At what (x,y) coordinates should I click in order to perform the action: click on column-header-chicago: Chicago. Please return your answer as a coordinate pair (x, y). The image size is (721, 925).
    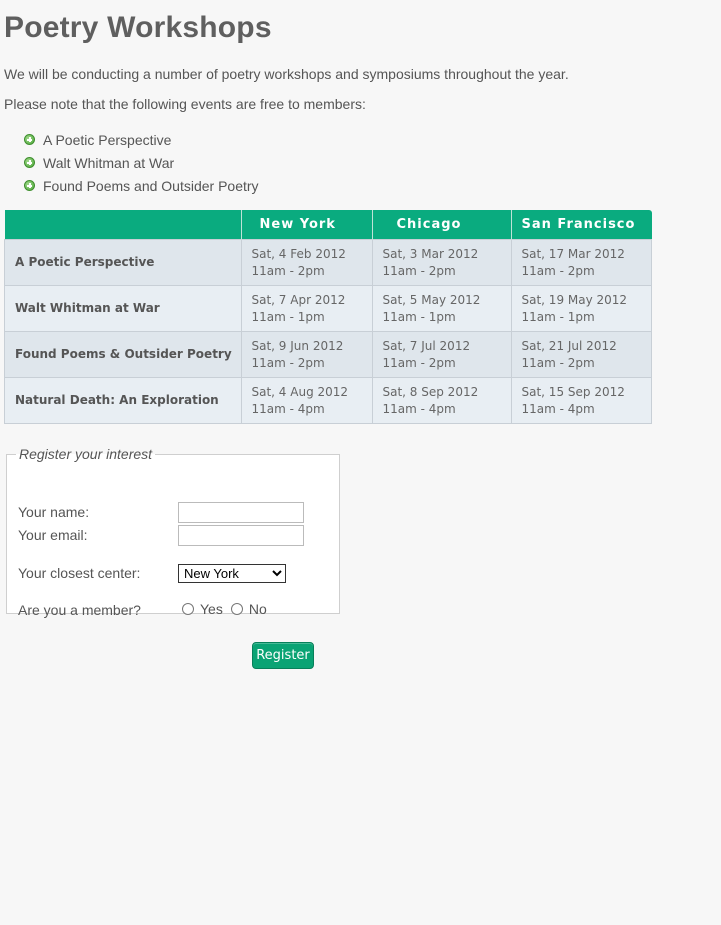
    Looking at the image, I should click on (442, 225).